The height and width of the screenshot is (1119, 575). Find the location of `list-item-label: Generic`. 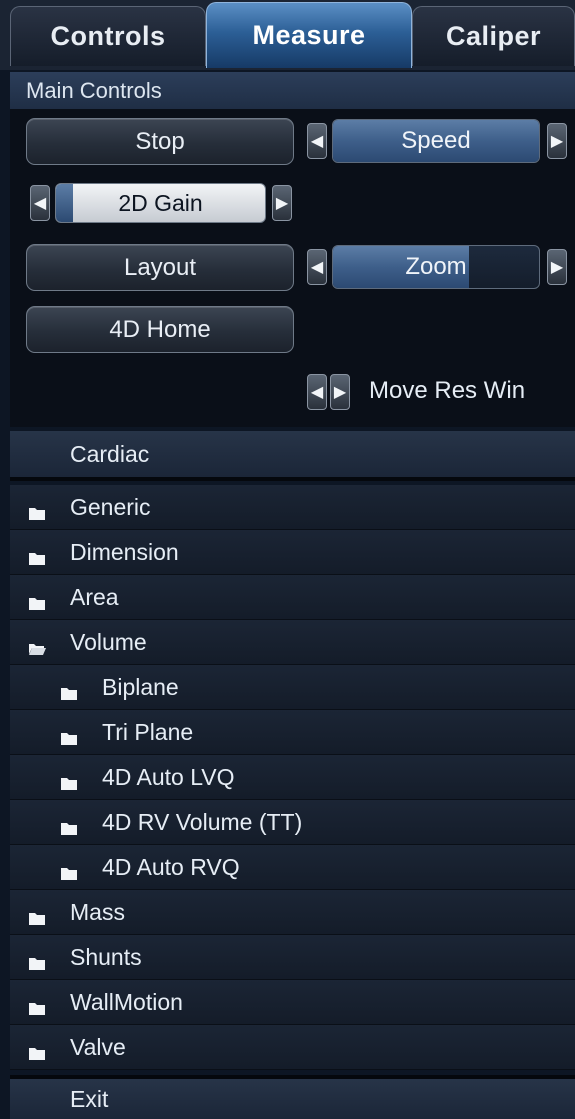

list-item-label: Generic is located at coordinates (110, 506).